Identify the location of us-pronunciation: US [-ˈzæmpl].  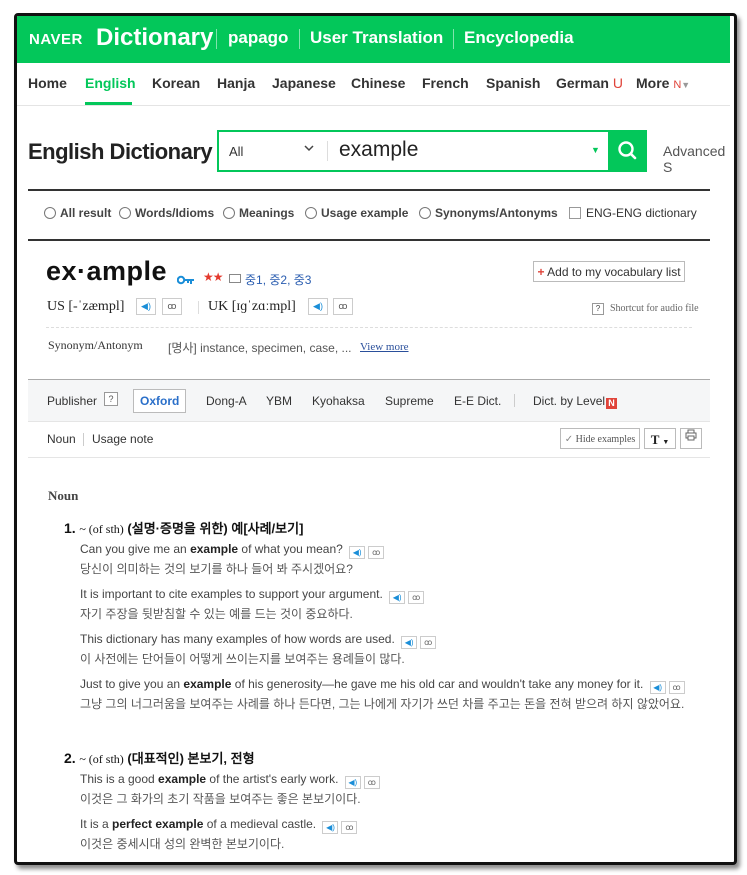
(86, 306).